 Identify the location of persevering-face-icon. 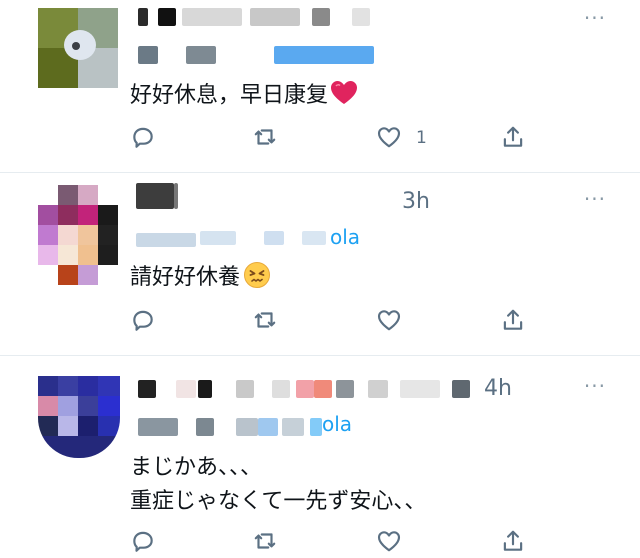
(257, 275).